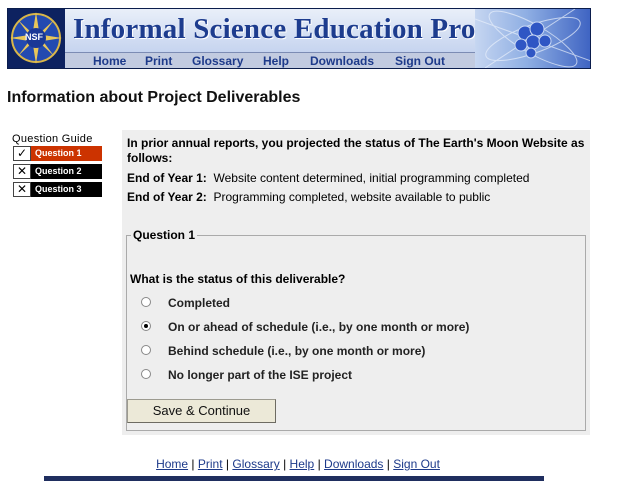  Describe the element at coordinates (353, 464) in the screenshot. I see `footer-downloads-link: Downloads` at that location.